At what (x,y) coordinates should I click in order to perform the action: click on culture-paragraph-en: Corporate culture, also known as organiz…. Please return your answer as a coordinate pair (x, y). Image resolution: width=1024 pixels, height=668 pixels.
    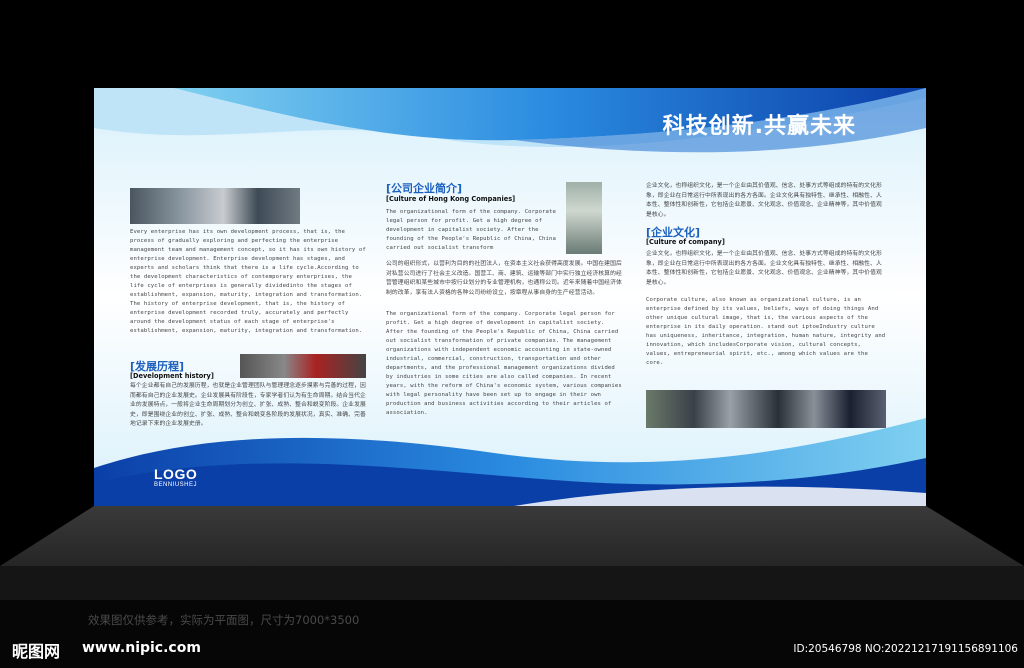
    Looking at the image, I should click on (766, 331).